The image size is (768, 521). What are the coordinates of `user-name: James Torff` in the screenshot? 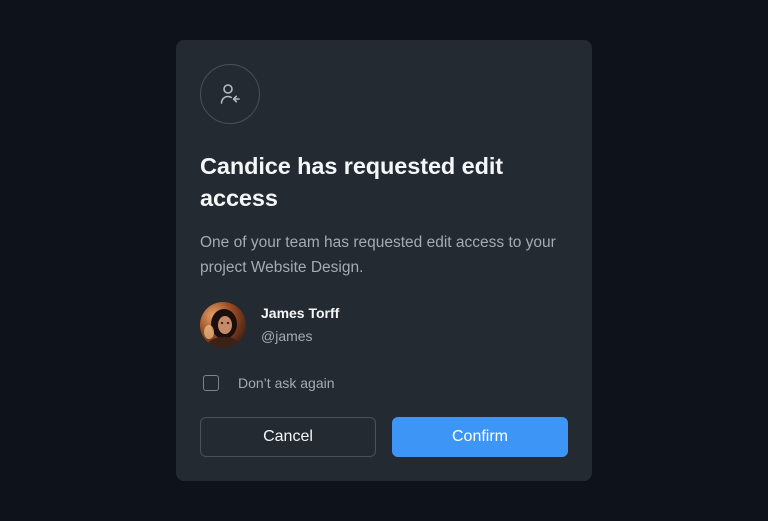 It's located at (300, 313).